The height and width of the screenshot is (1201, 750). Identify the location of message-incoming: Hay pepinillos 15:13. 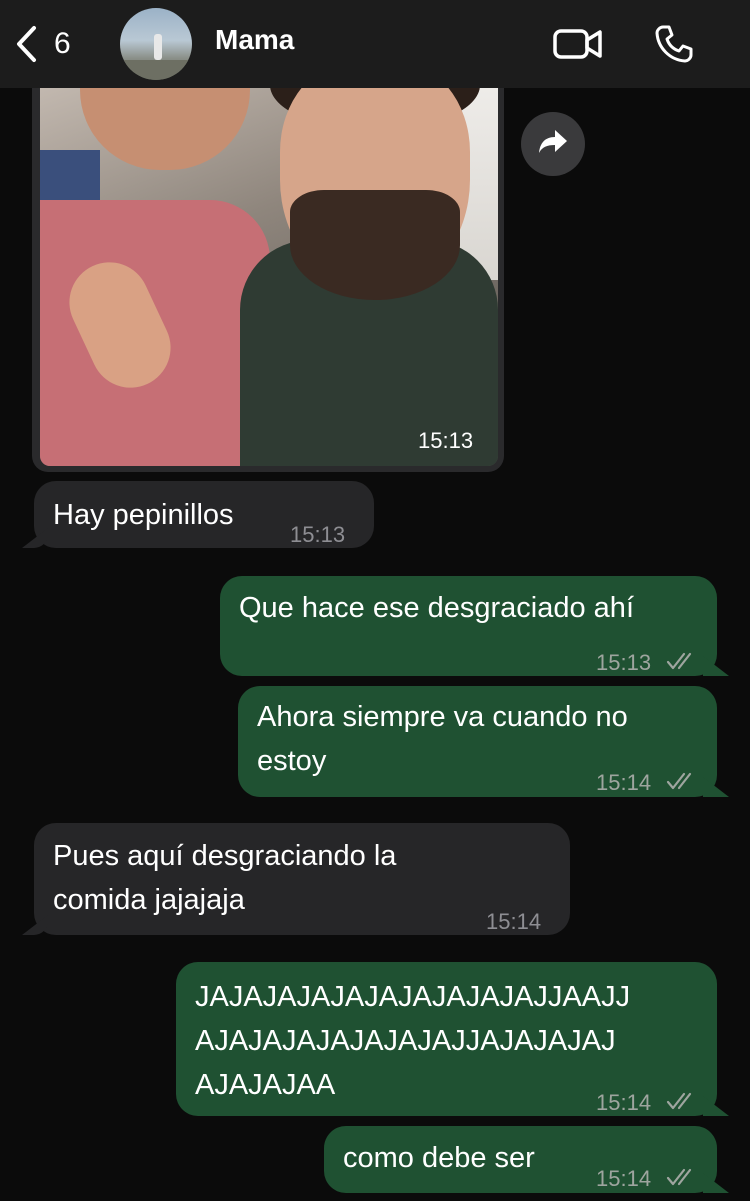
(204, 514).